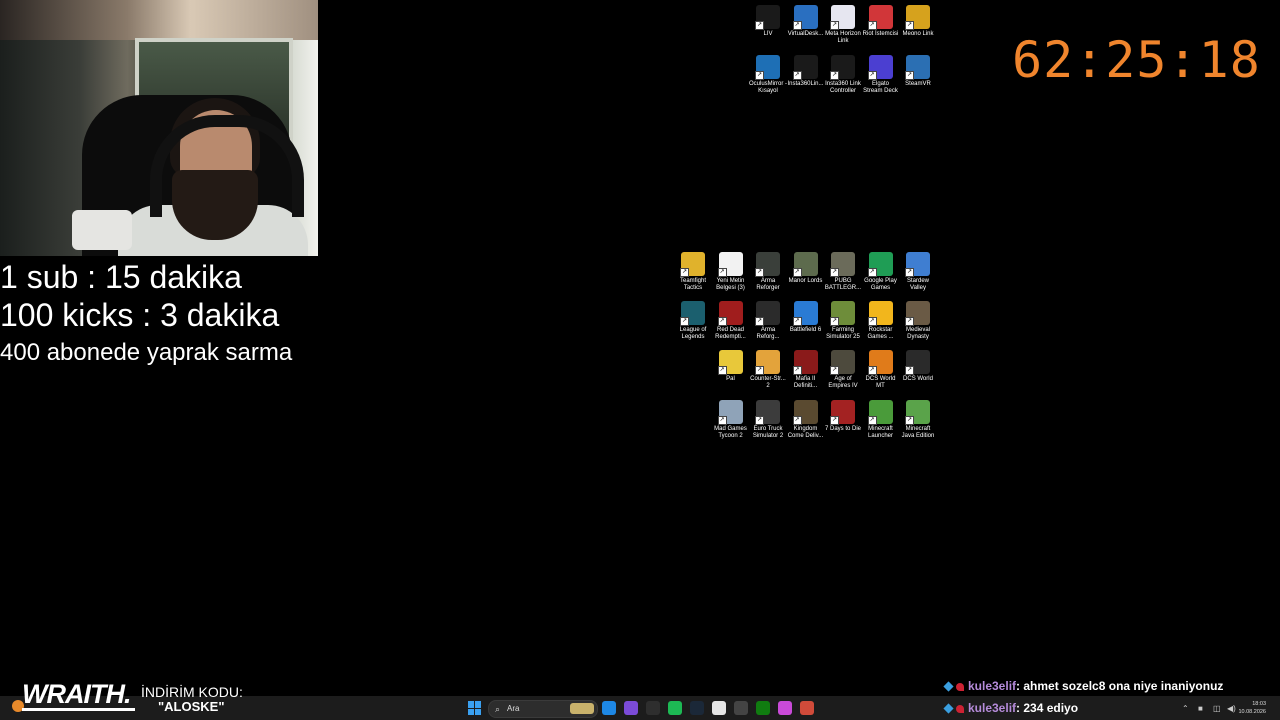 This screenshot has width=1280, height=720. What do you see at coordinates (918, 321) in the screenshot?
I see `desktop-shortcut: ↗ Medieval Dynasty` at bounding box center [918, 321].